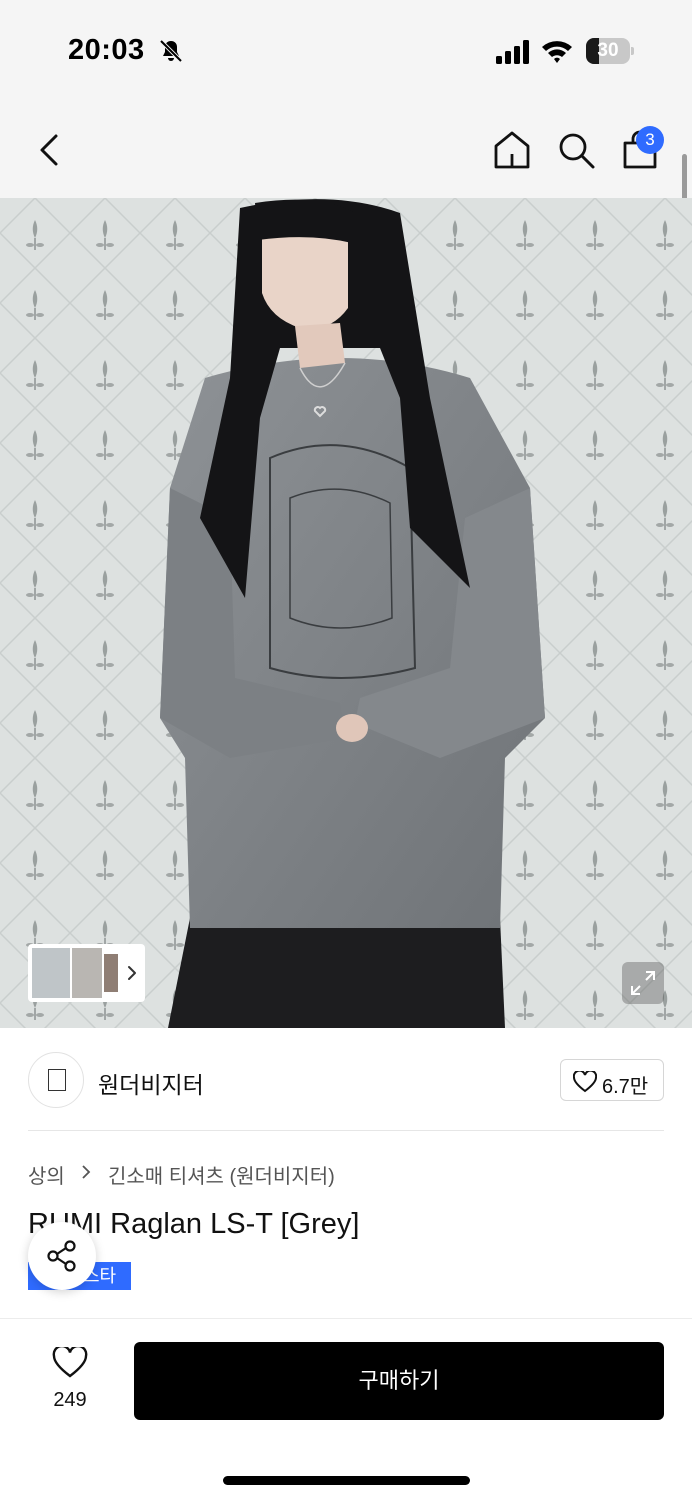 This screenshot has width=692, height=1500. I want to click on brand-like-count: 6.7만, so click(625, 1087).